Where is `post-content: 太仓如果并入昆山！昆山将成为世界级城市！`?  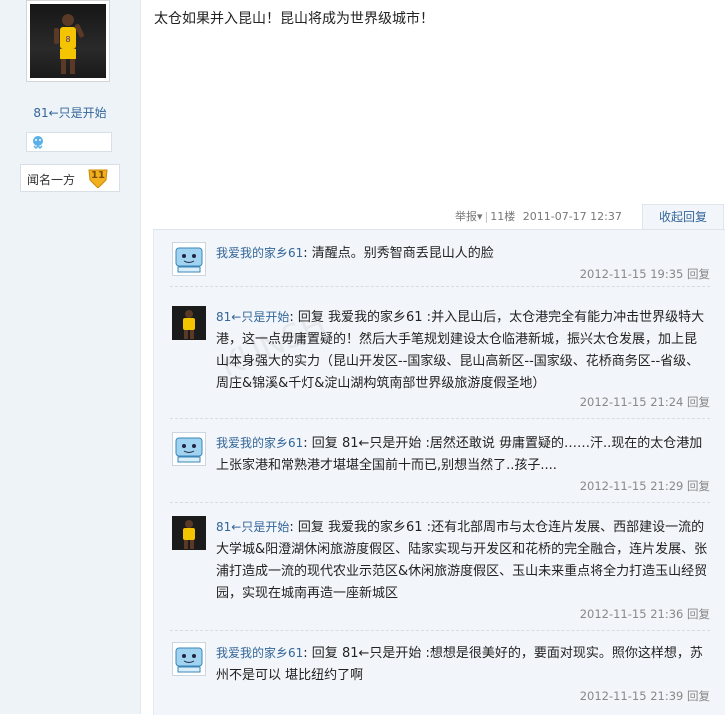
post-content: 太仓如果并入昆山！昆山将成为世界级城市！ is located at coordinates (294, 19).